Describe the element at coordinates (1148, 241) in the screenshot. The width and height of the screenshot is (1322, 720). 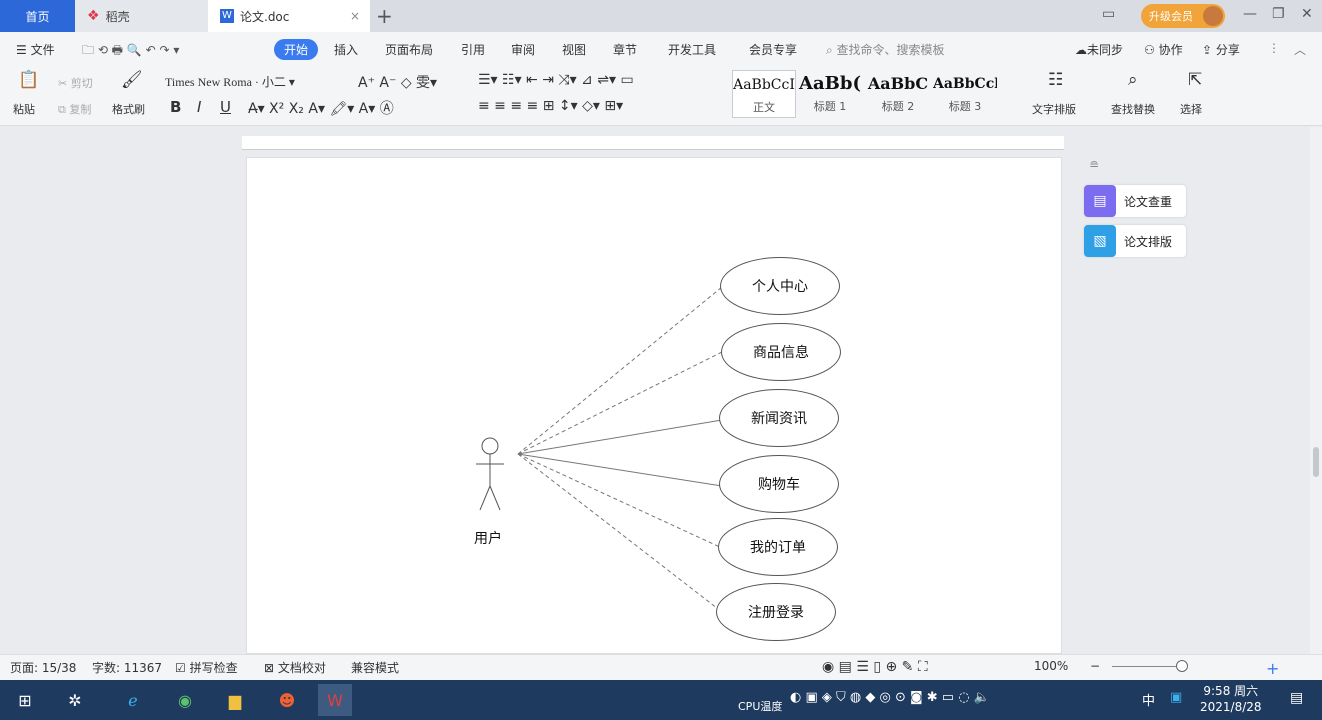
I see `paper-layout-label: 论文排版` at that location.